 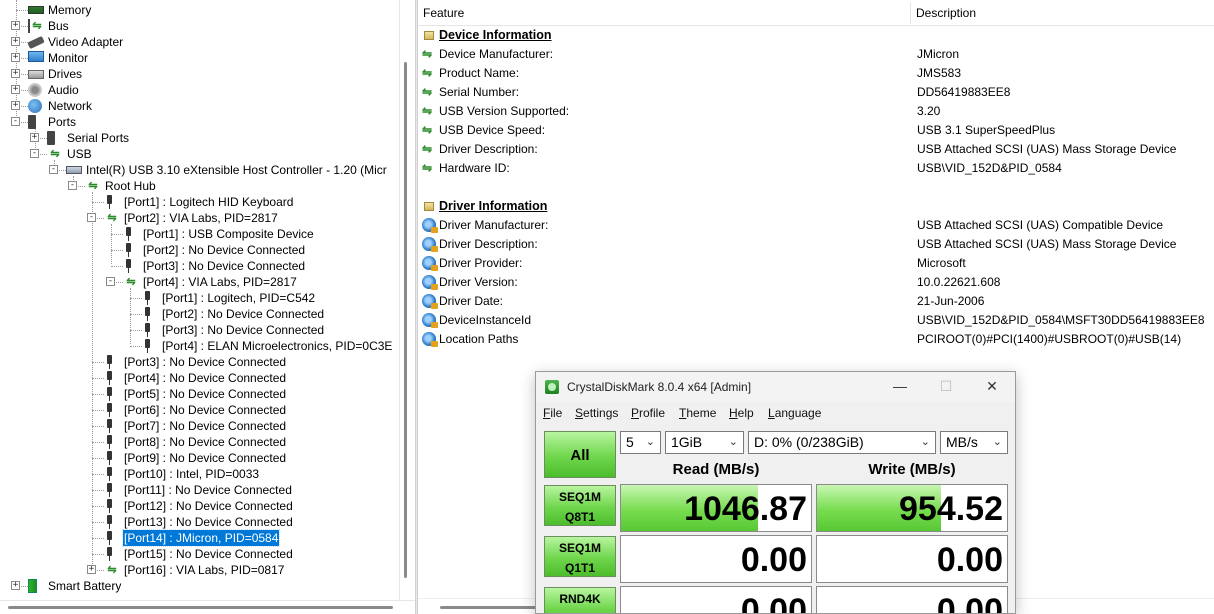 What do you see at coordinates (199, 138) in the screenshot?
I see `tree-item: + Serial Ports` at bounding box center [199, 138].